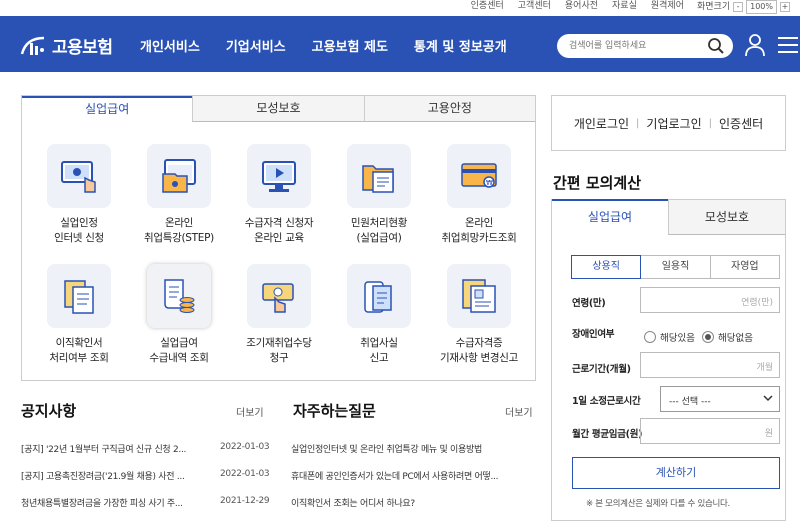 This screenshot has height=528, width=800. I want to click on wage-input: 원, so click(710, 431).